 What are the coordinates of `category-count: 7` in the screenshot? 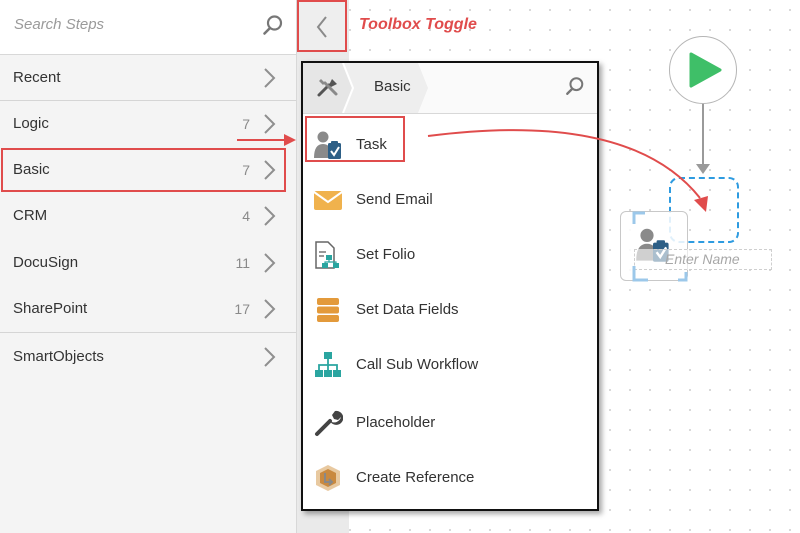 It's located at (246, 124).